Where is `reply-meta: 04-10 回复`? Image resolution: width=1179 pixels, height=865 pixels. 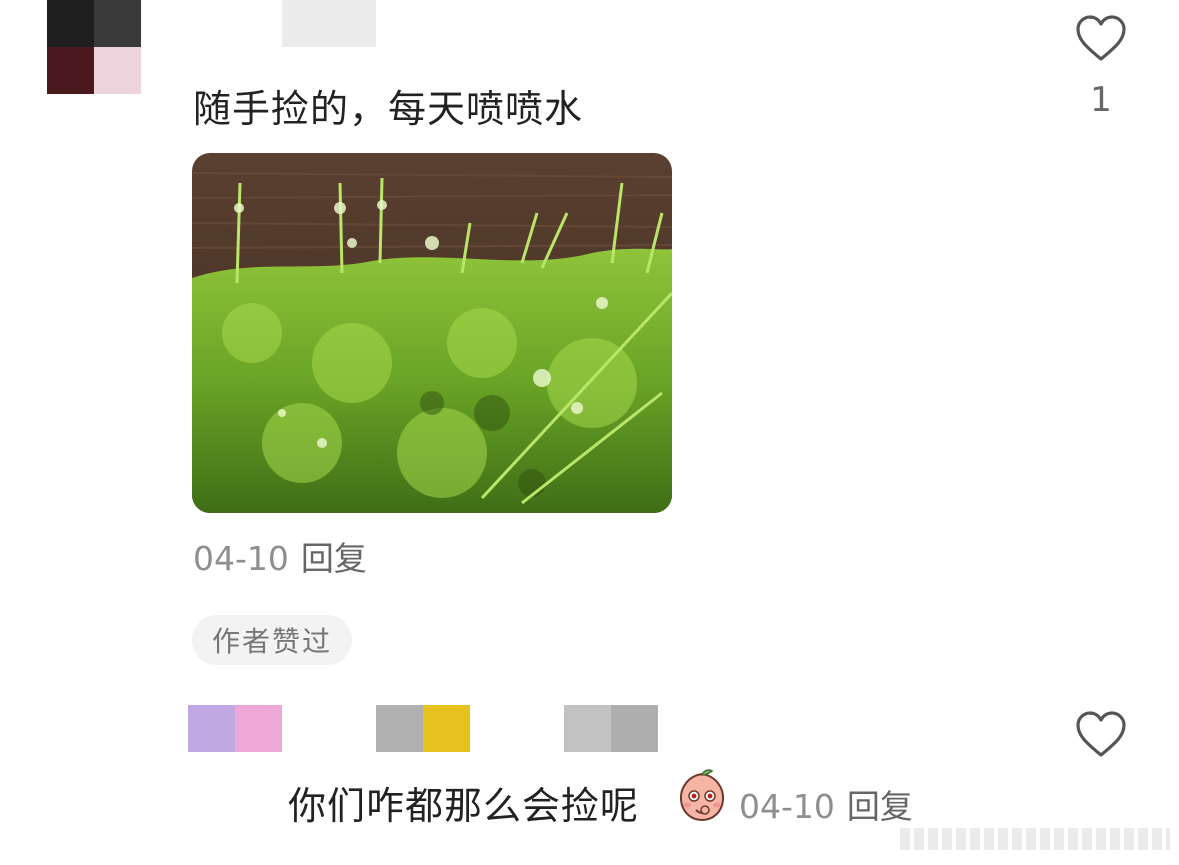 reply-meta: 04-10 回复 is located at coordinates (826, 804).